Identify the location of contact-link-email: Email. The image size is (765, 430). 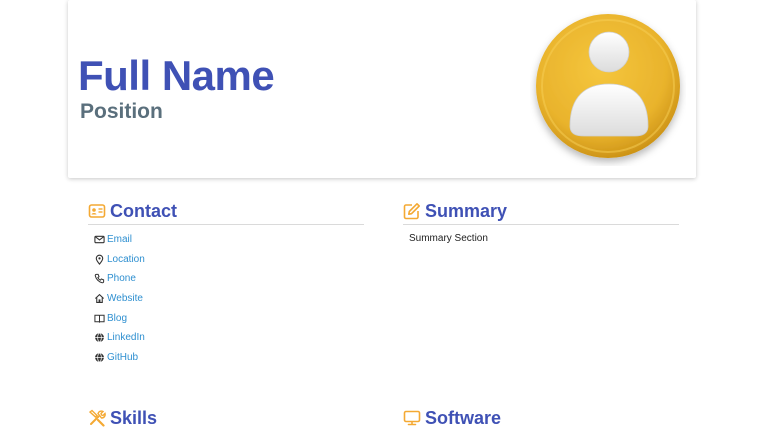
(119, 239).